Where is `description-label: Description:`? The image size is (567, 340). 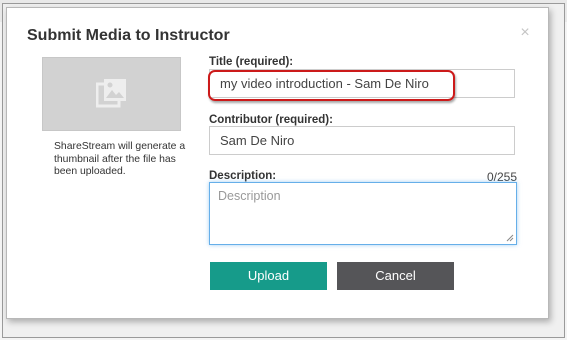
description-label: Description: is located at coordinates (243, 176).